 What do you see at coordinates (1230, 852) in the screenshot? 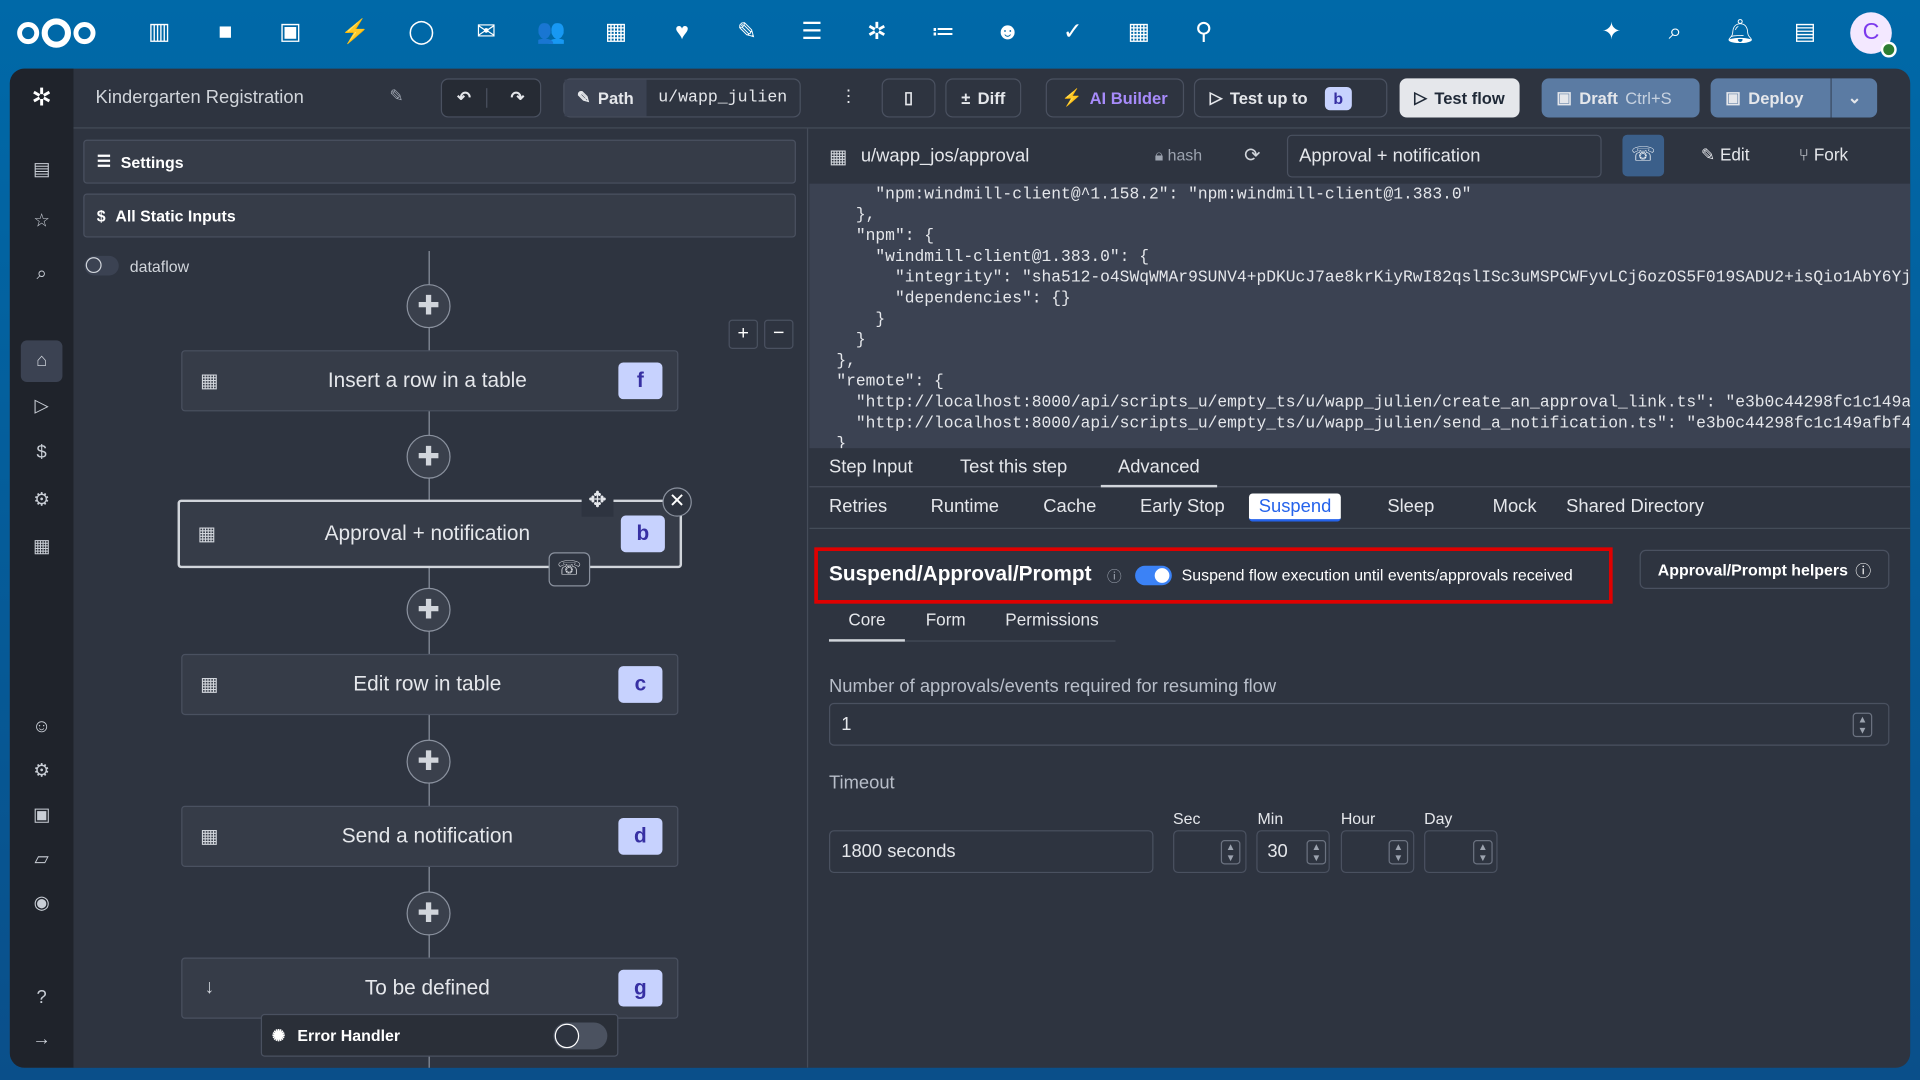
I see `sec-stepper: ▲ ▼` at bounding box center [1230, 852].